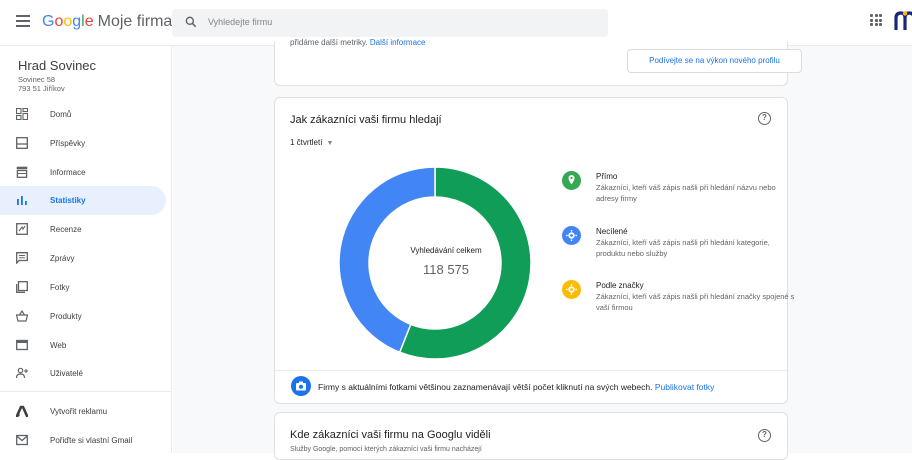 The image size is (912, 460). Describe the element at coordinates (612, 231) in the screenshot. I see `legend-title: Necílené` at that location.